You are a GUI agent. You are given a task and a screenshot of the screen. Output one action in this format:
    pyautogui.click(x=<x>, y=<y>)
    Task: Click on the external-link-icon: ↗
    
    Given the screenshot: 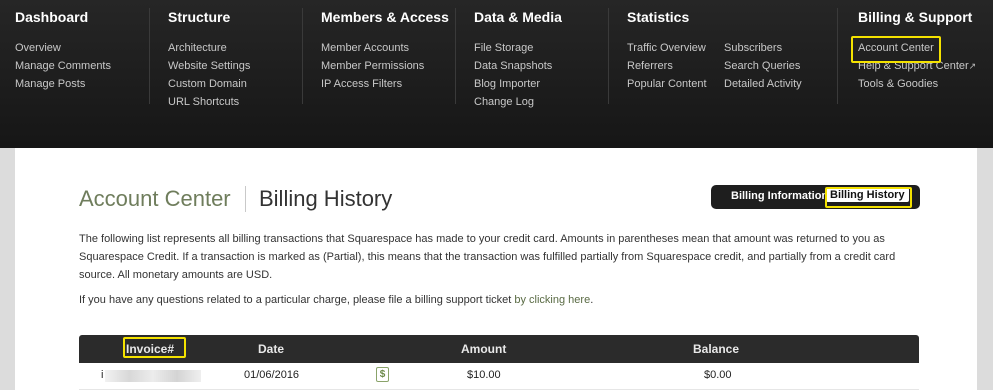 What is the action you would take?
    pyautogui.click(x=972, y=66)
    